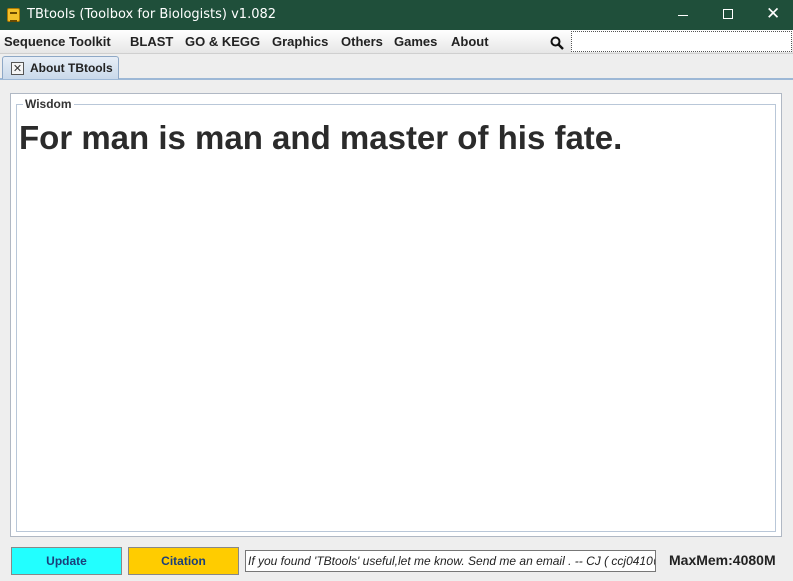 The height and width of the screenshot is (581, 793). I want to click on wisdom-legend: Wisdom, so click(48, 104).